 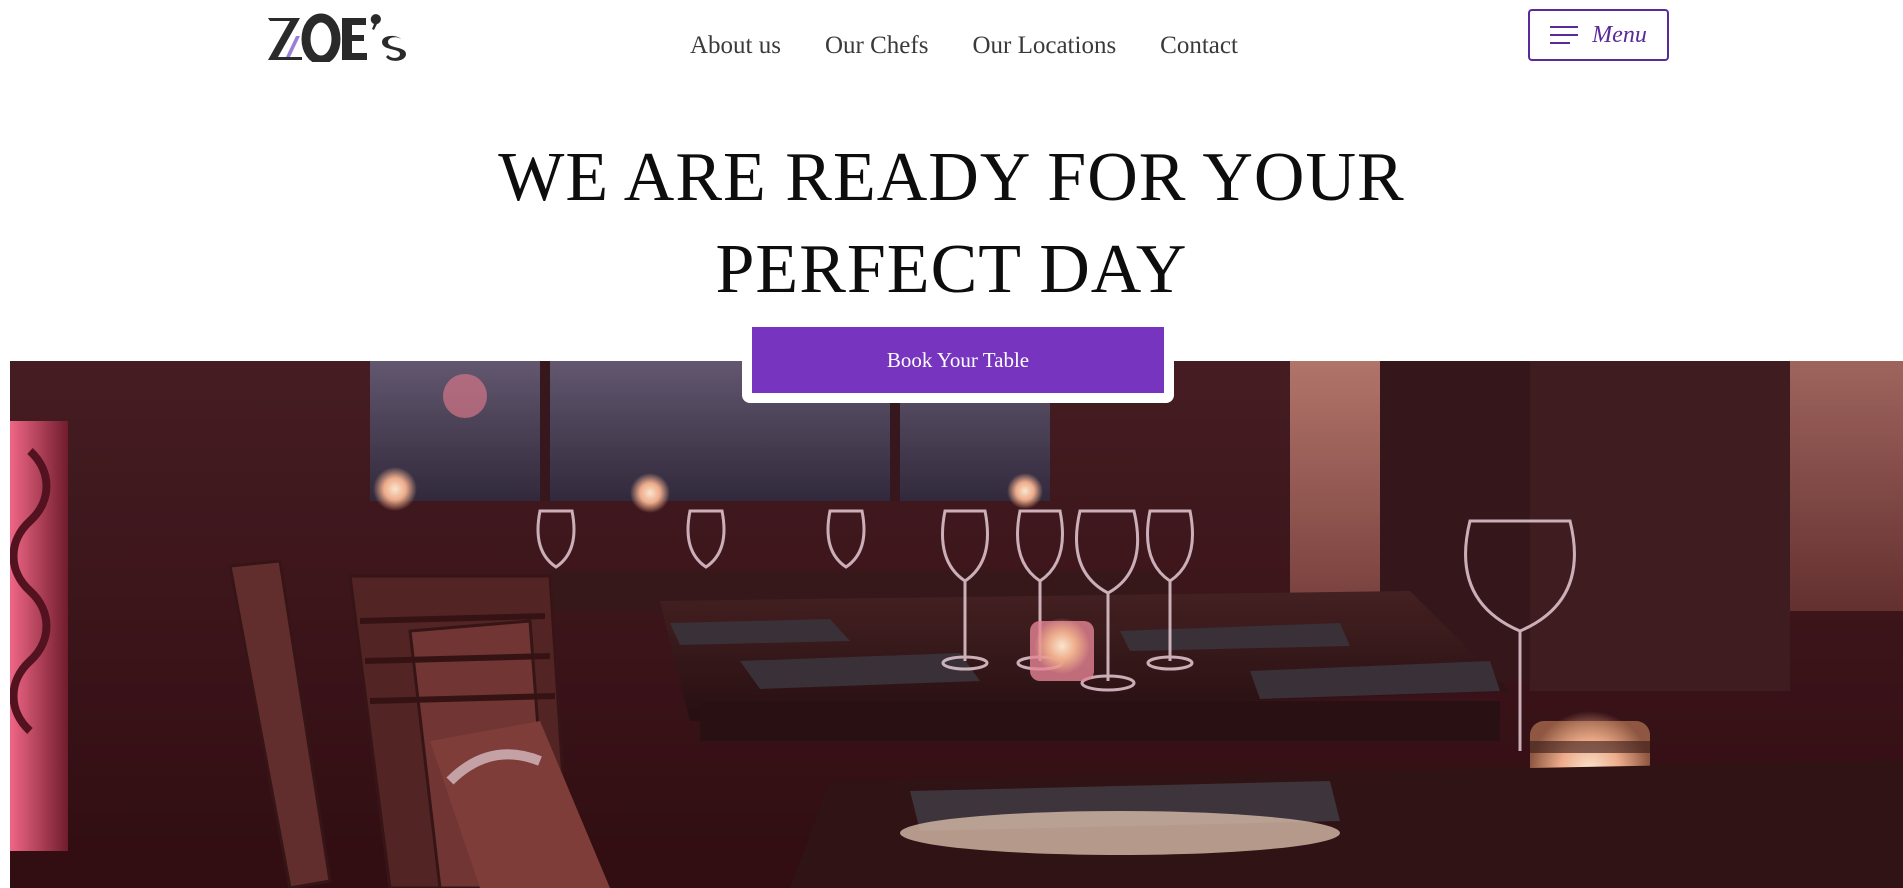 I want to click on book-table-container: Book Your Table, so click(x=958, y=361).